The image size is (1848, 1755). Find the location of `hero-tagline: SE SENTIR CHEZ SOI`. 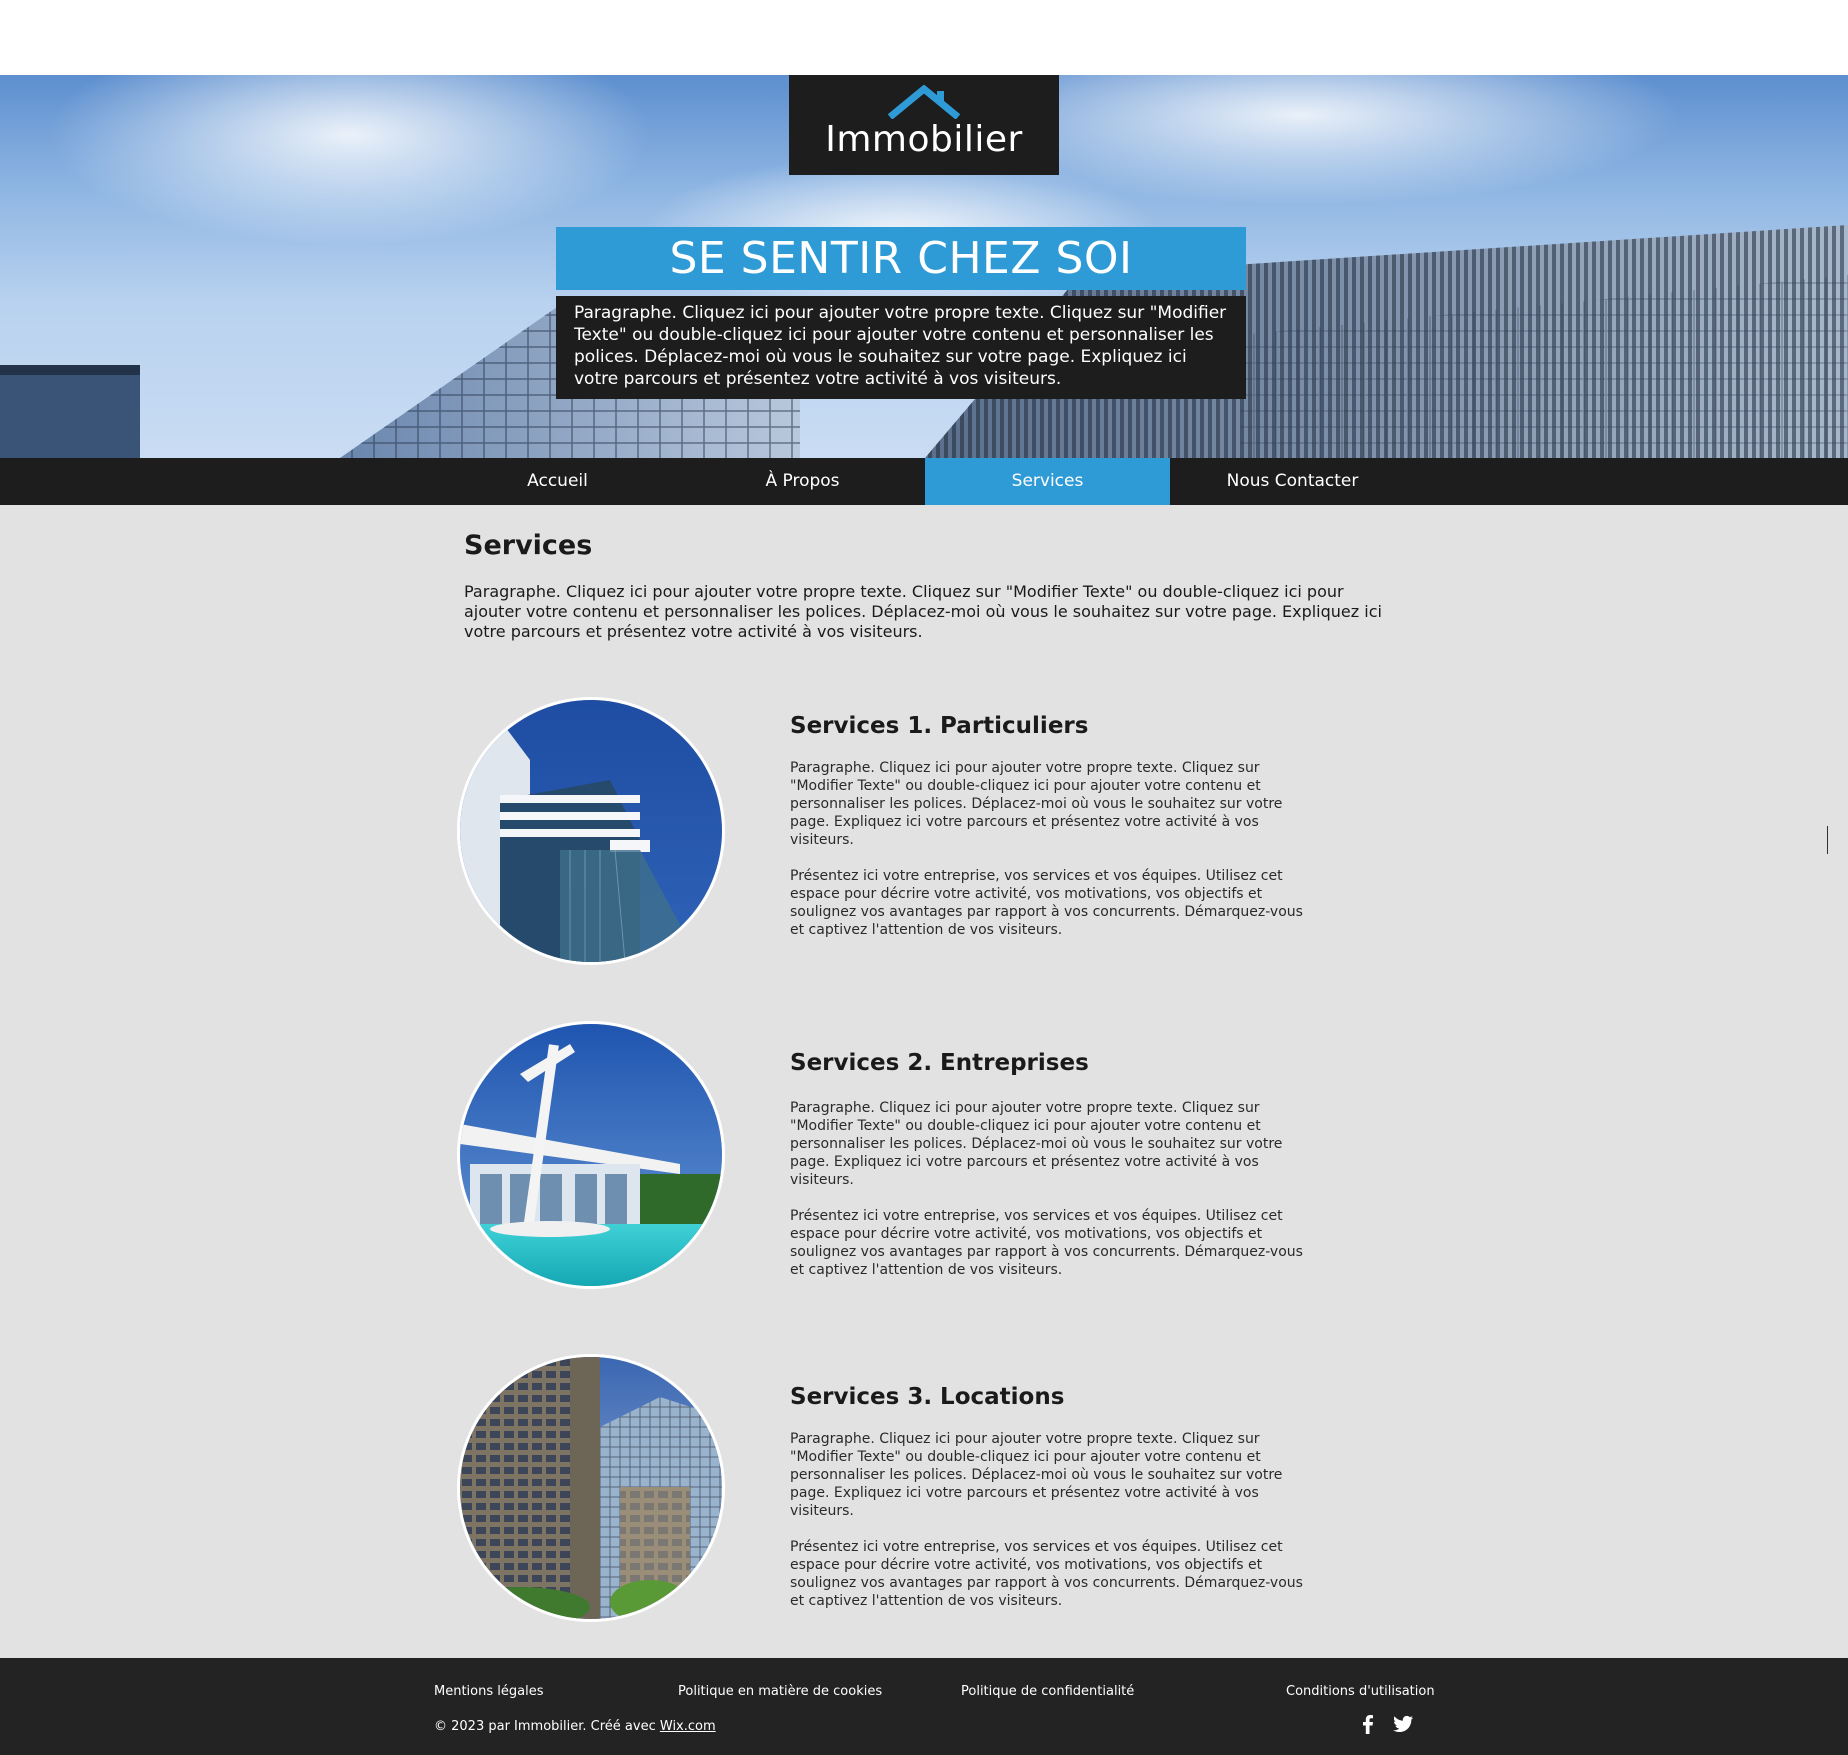

hero-tagline: SE SENTIR CHEZ SOI is located at coordinates (901, 258).